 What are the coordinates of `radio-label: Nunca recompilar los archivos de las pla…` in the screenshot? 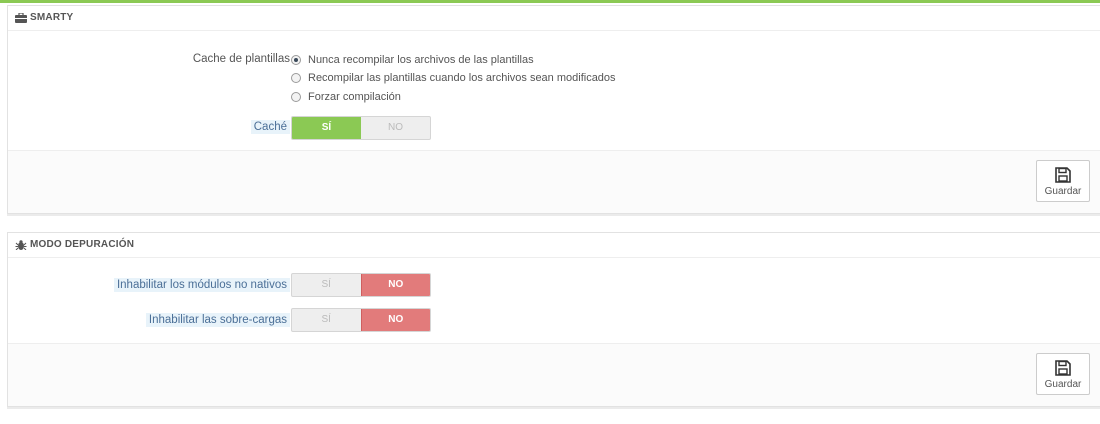 It's located at (421, 60).